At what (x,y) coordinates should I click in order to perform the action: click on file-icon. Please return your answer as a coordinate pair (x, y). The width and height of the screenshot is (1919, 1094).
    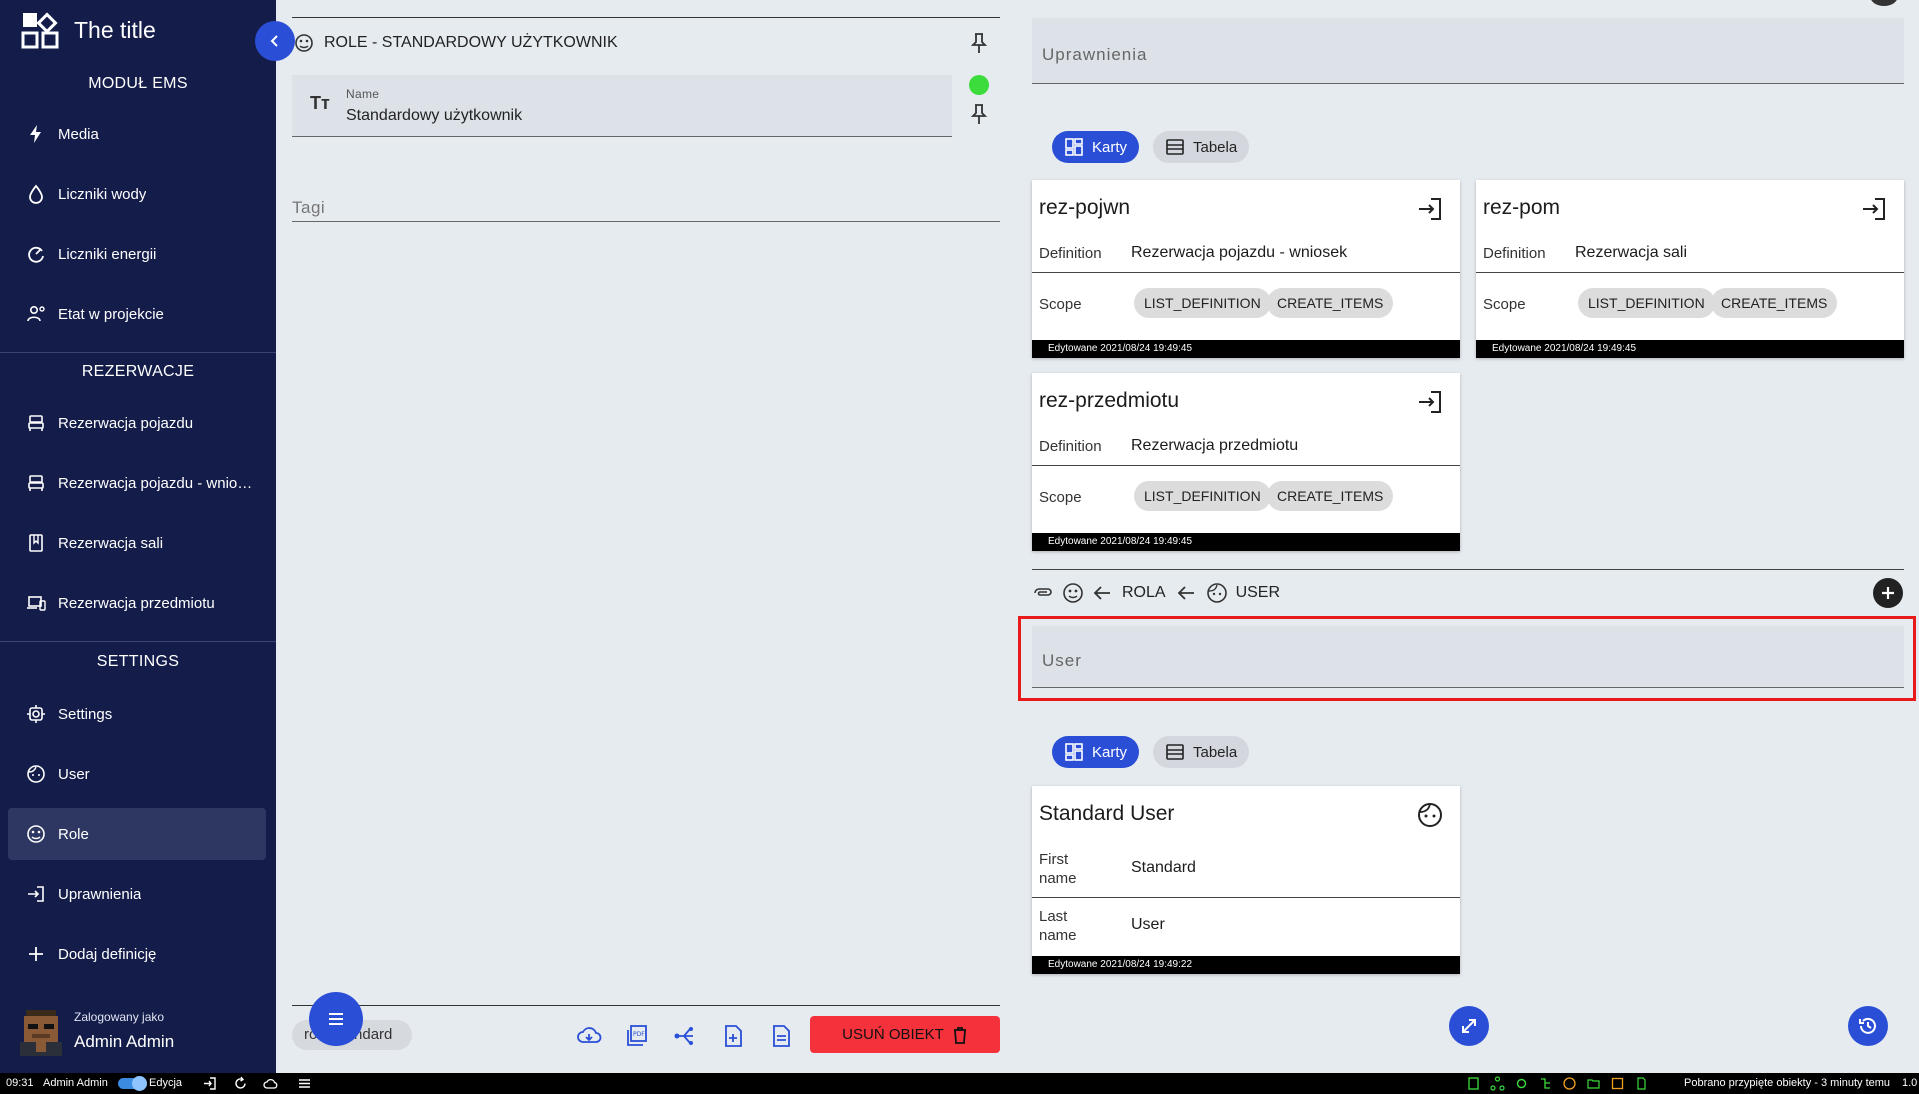
    Looking at the image, I should click on (1641, 1083).